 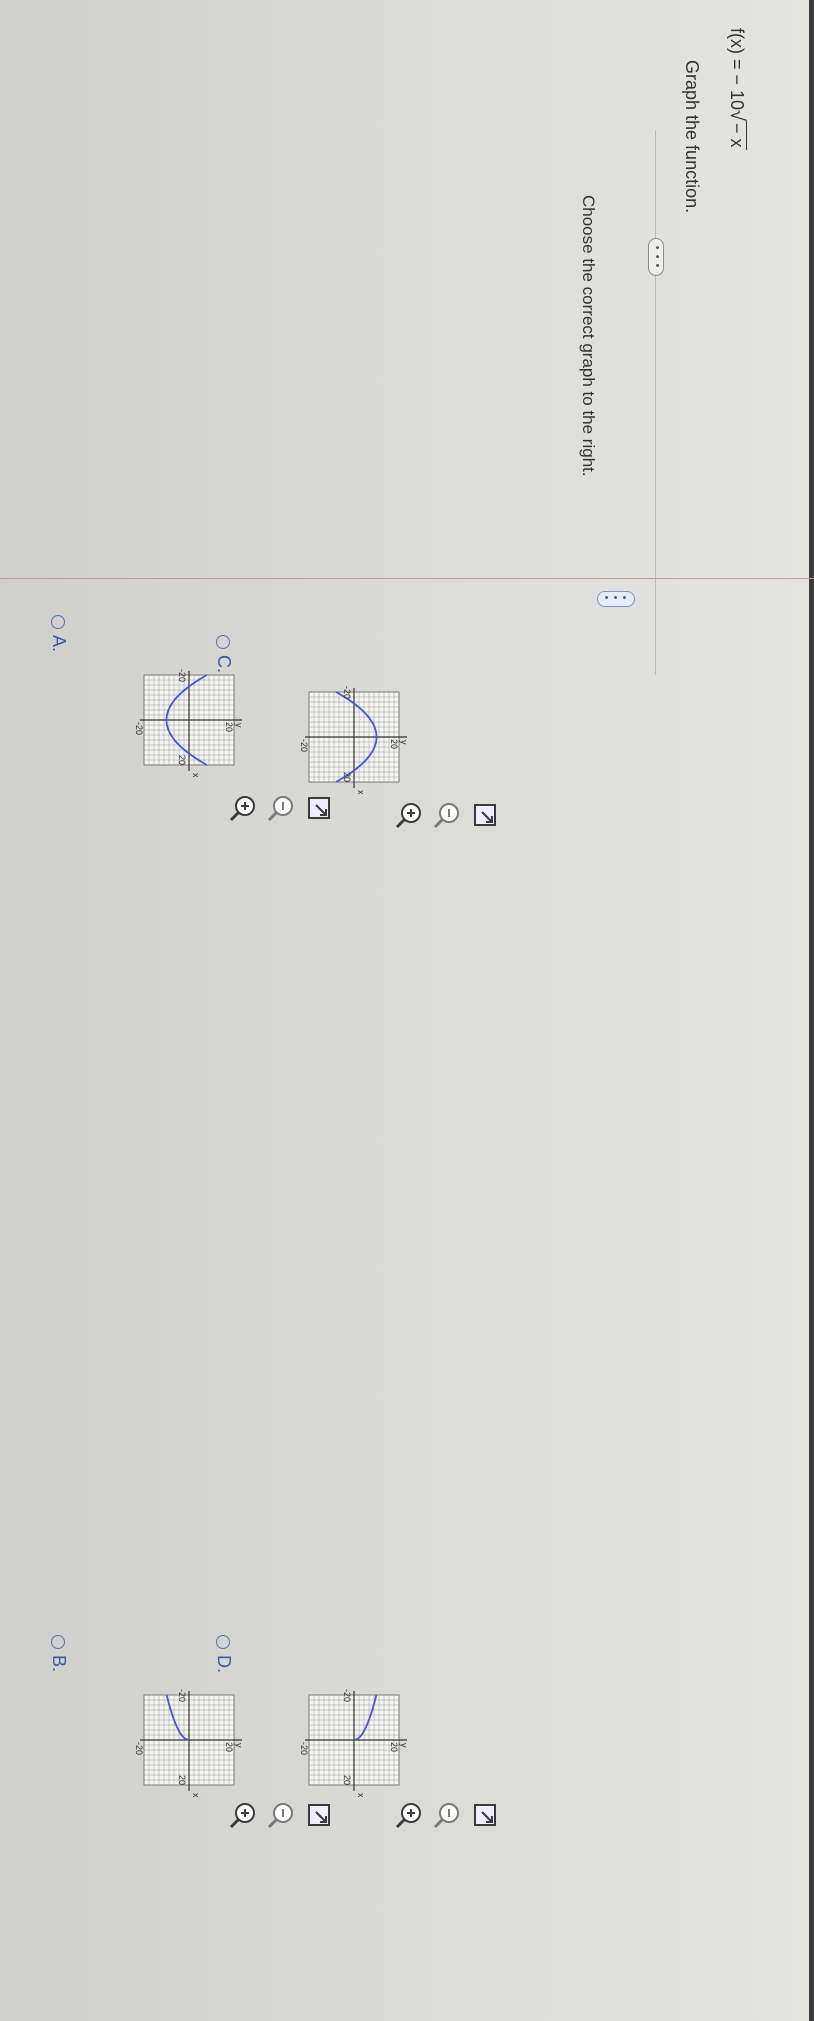 What do you see at coordinates (737, 135) in the screenshot?
I see `function-radicand: − x` at bounding box center [737, 135].